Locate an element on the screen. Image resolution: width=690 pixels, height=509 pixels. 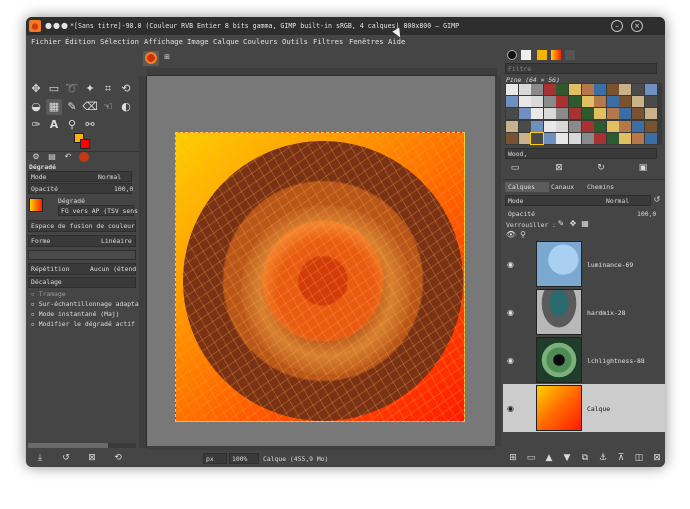
rect-select-tool-icon: ▭ is located at coordinates (54, 89).